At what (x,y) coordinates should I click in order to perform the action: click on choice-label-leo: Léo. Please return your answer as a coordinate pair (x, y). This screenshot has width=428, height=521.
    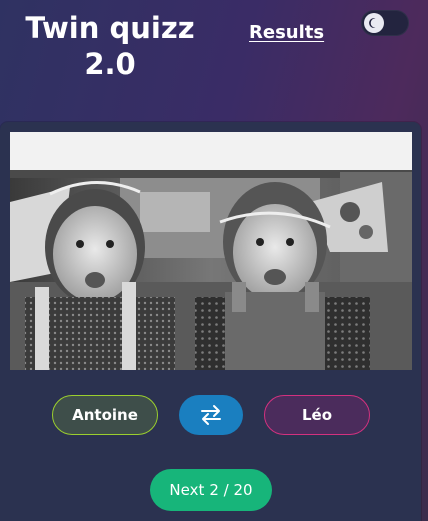
    Looking at the image, I should click on (317, 415).